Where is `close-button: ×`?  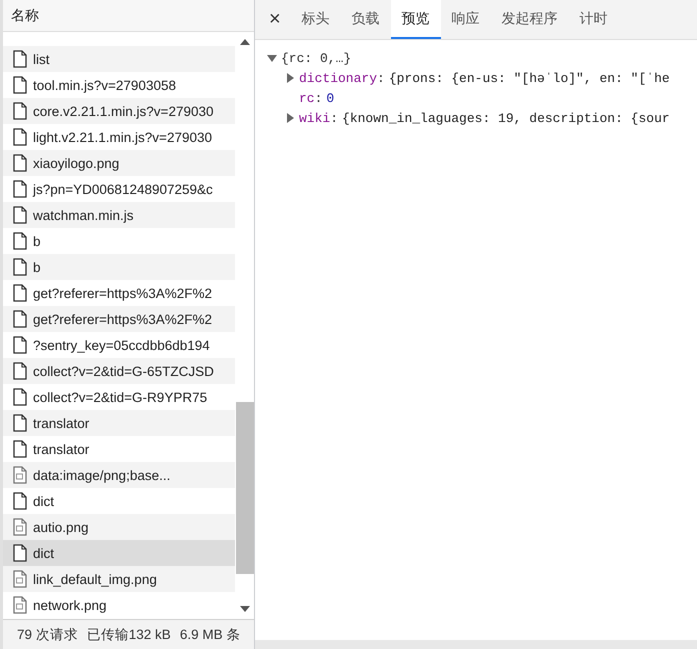
close-button: × is located at coordinates (275, 19).